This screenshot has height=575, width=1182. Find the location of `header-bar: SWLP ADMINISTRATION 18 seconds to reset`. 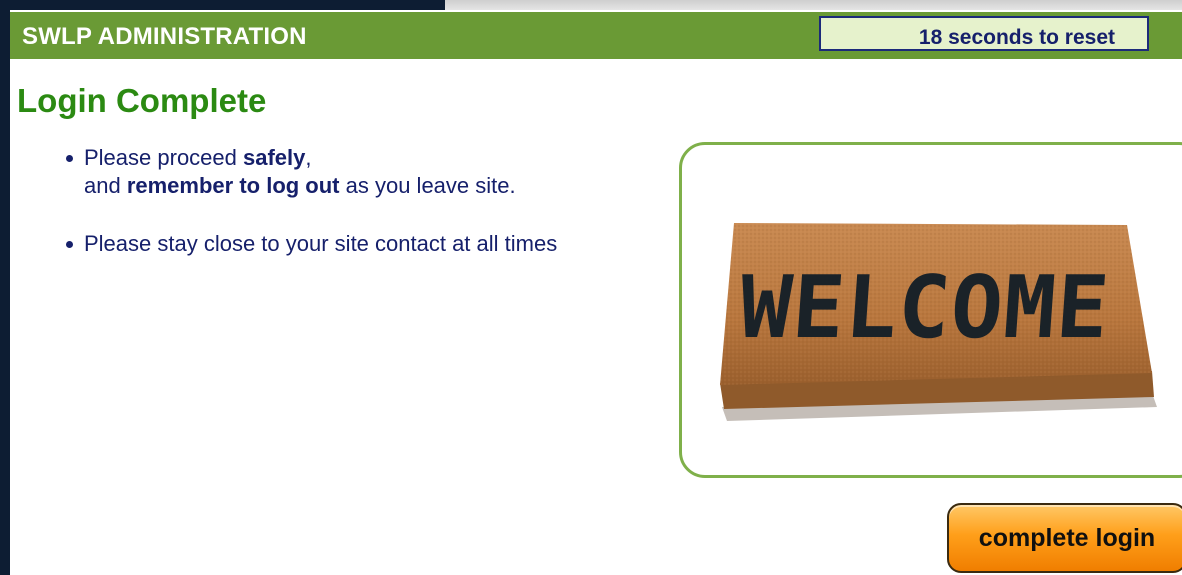

header-bar: SWLP ADMINISTRATION 18 seconds to reset is located at coordinates (596, 35).